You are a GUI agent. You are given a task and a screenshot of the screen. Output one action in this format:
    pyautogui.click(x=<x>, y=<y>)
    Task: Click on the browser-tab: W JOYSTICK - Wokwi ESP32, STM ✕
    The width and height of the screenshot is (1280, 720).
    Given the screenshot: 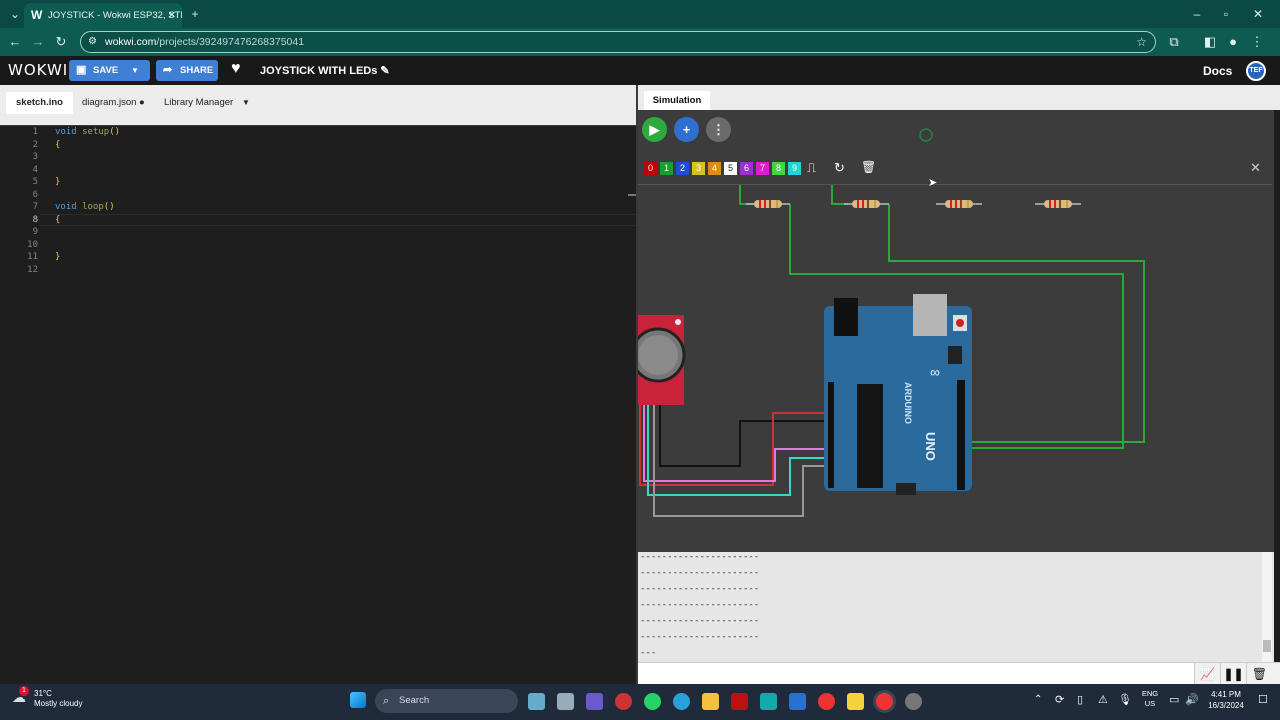 What is the action you would take?
    pyautogui.click(x=103, y=15)
    